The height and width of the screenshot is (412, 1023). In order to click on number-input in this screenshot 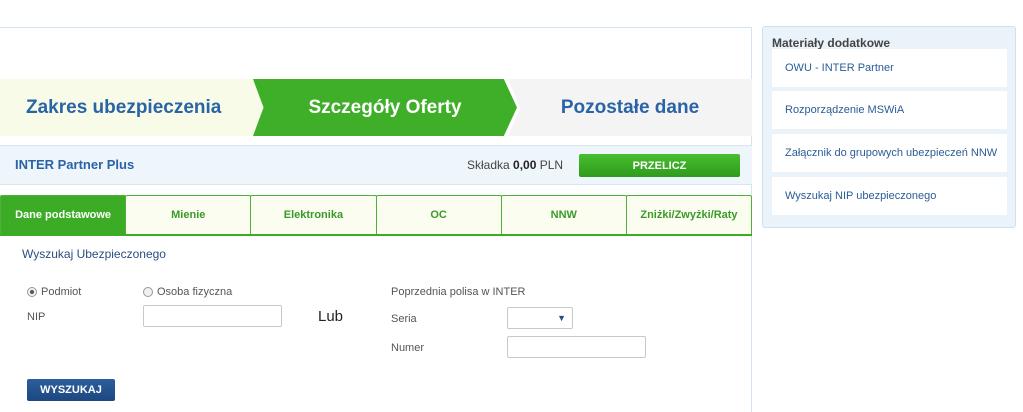, I will do `click(576, 347)`.